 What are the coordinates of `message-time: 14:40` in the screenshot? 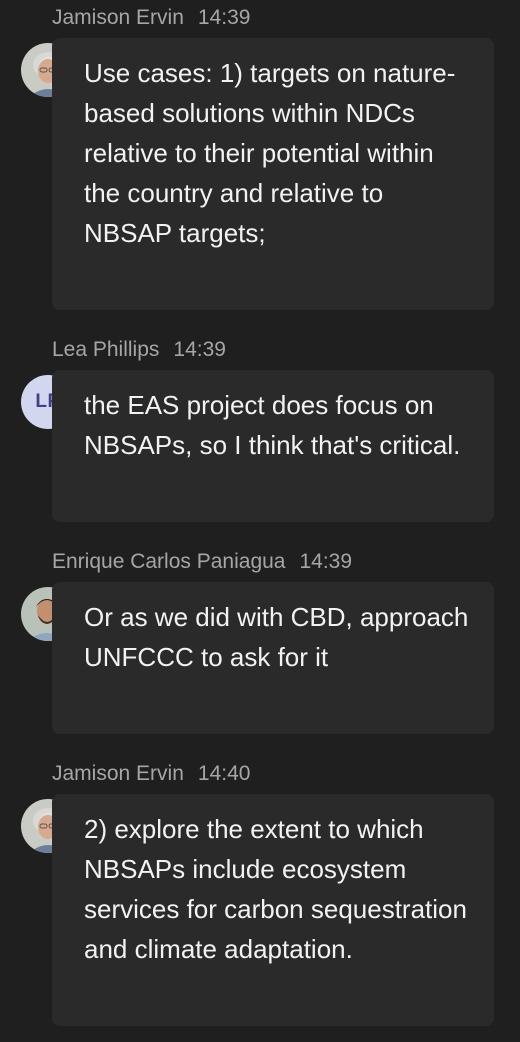 It's located at (224, 773).